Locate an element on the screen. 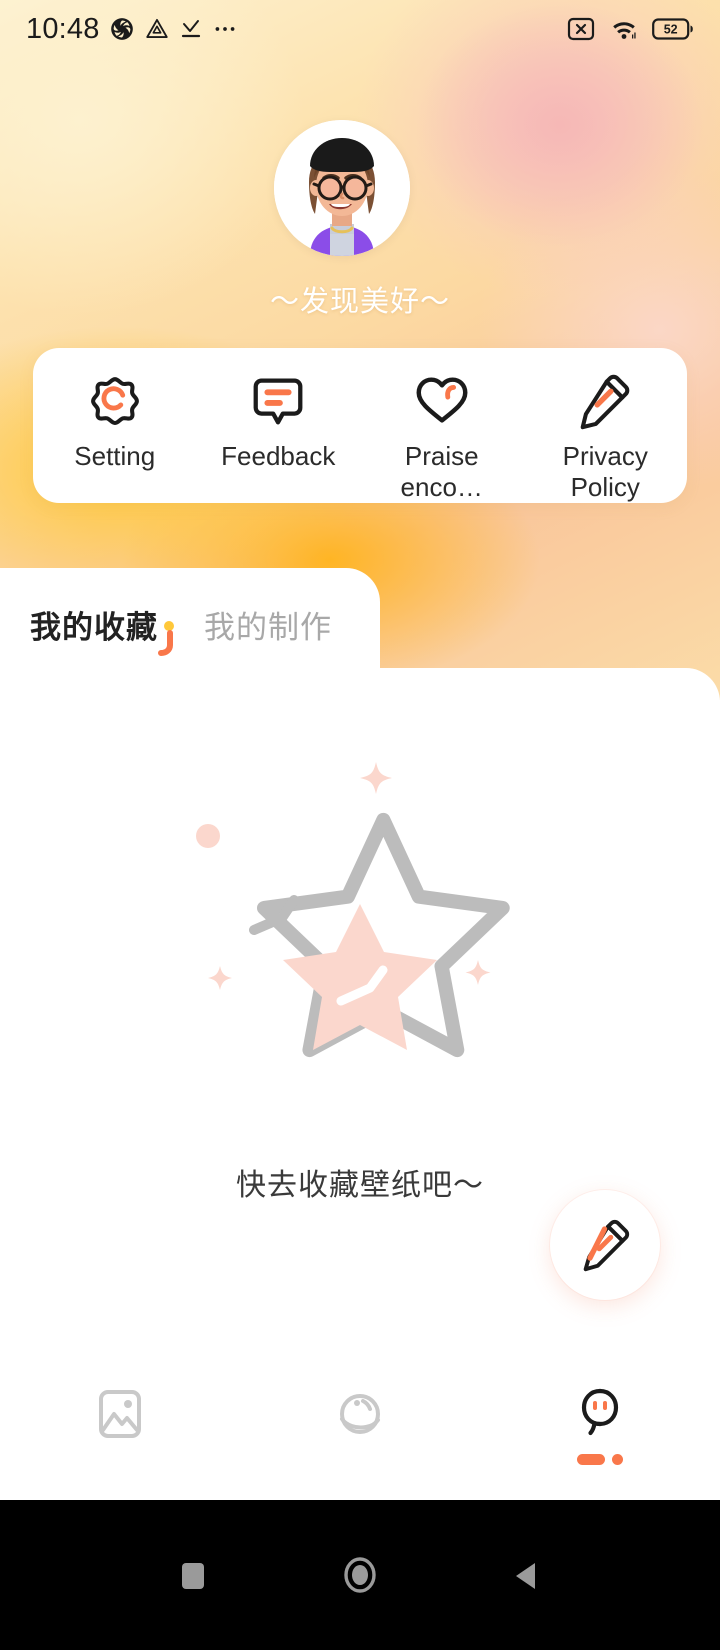  avatar is located at coordinates (342, 188).